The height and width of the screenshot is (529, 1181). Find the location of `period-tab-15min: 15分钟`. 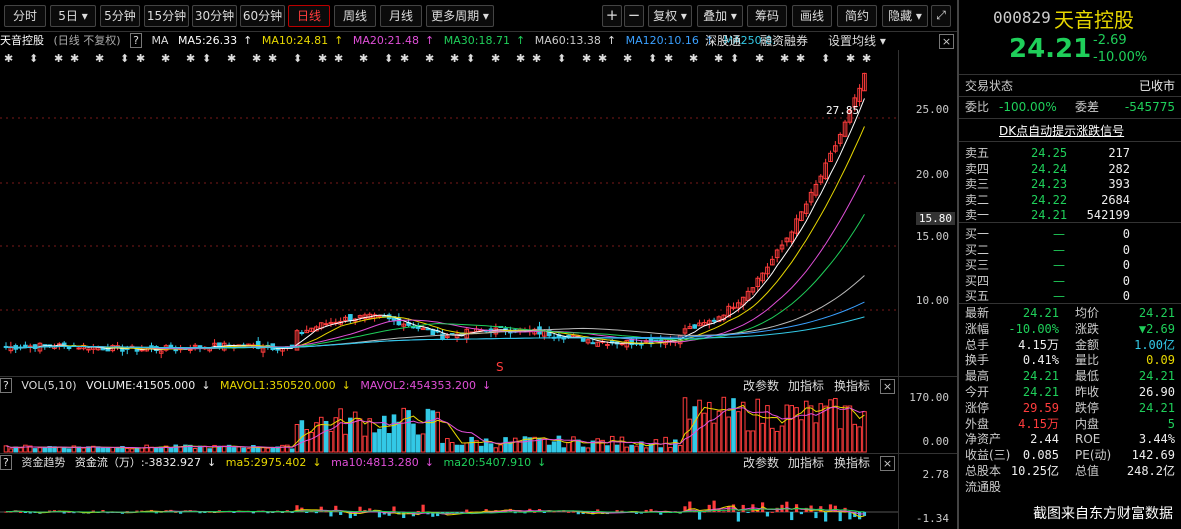

period-tab-15min: 15分钟 is located at coordinates (166, 16).